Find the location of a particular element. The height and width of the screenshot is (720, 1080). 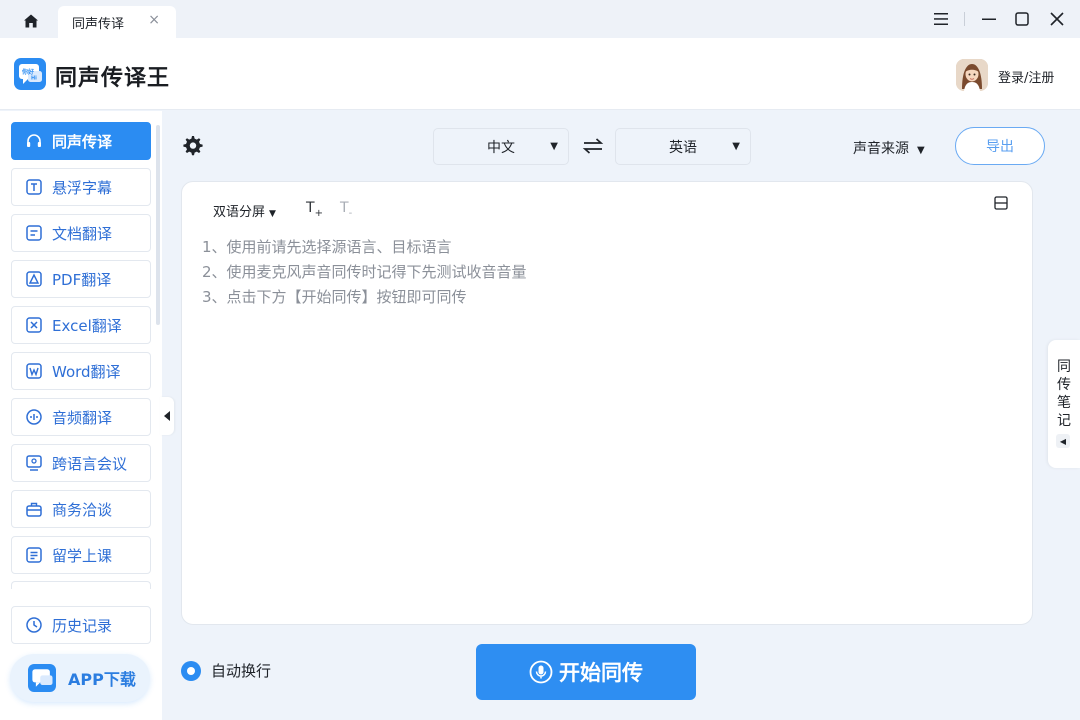

hint-line: 1、使用前请先选择源语言、目标语言 is located at coordinates (327, 247).